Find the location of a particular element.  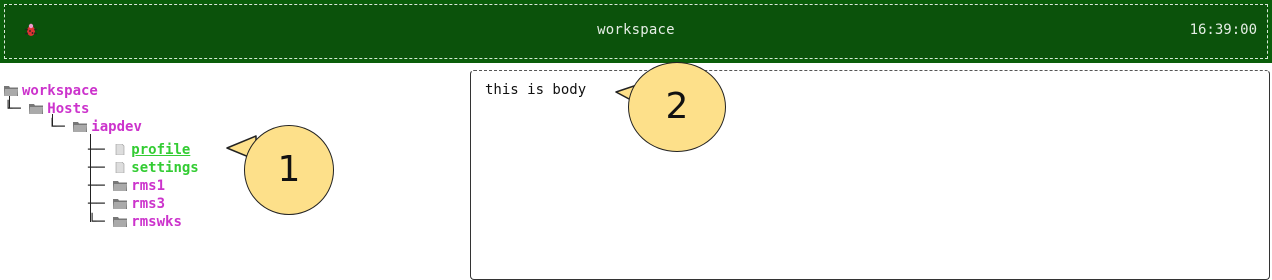

clock: 16:39:00 is located at coordinates (1223, 30).